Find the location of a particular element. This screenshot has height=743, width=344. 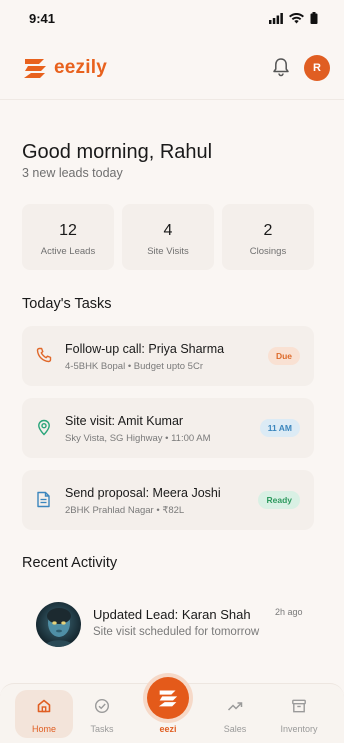

tasks-heading: Today's Tasks is located at coordinates (67, 304).